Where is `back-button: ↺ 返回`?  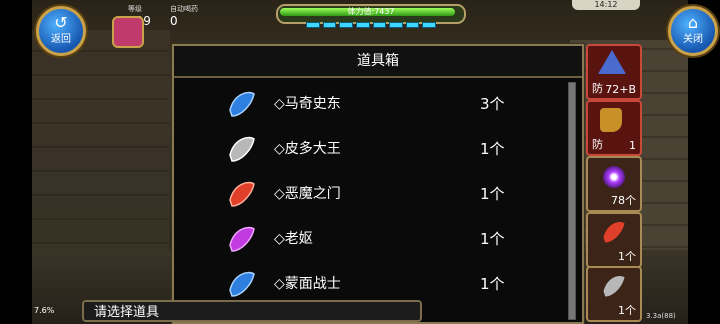 back-button: ↺ 返回 is located at coordinates (61, 31).